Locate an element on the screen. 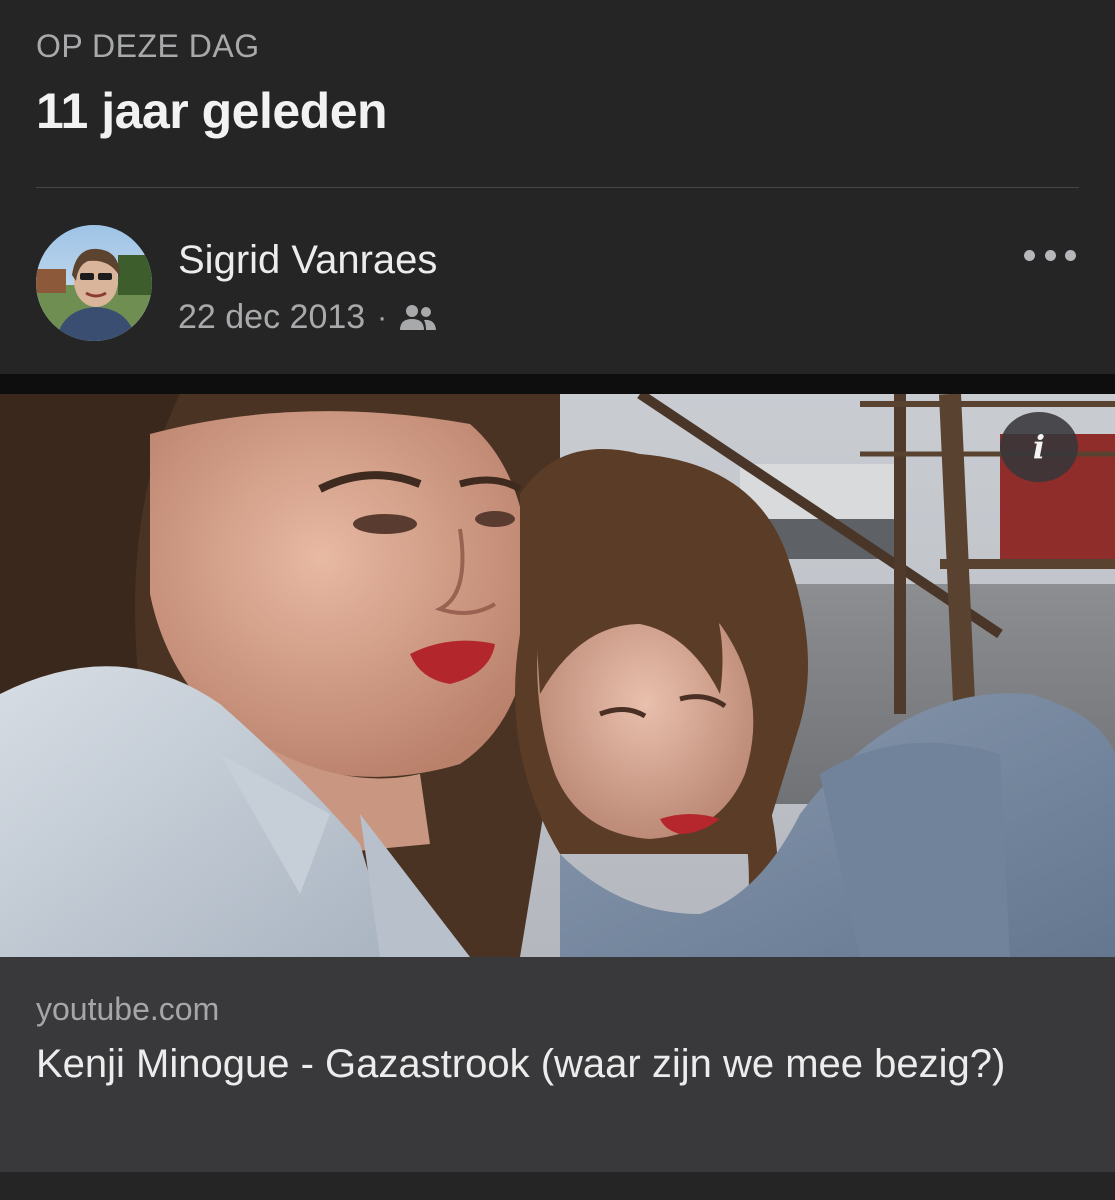 The image size is (1115, 1200). friends-icon is located at coordinates (418, 318).